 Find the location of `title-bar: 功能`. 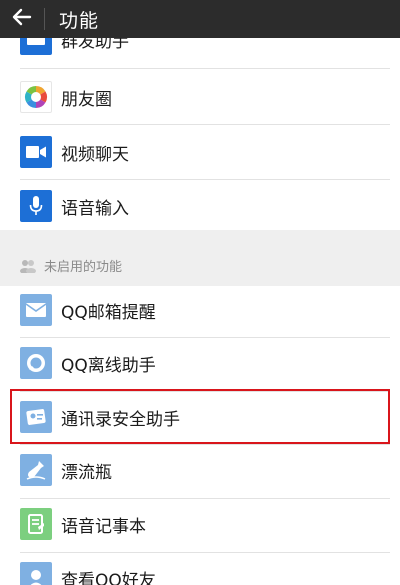

title-bar: 功能 is located at coordinates (200, 19).